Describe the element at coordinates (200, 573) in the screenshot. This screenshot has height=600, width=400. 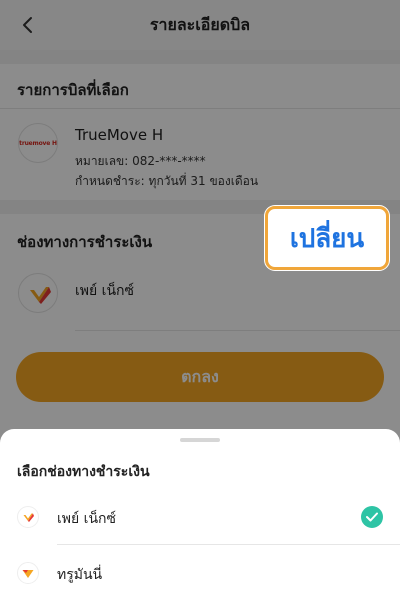
I see `payment-option-truemoney: ทรูมันนี่` at that location.